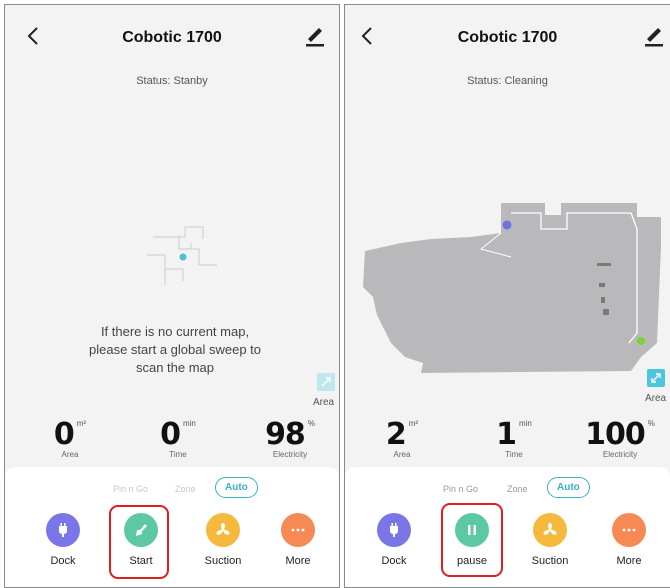 The image size is (670, 588). Describe the element at coordinates (172, 81) in the screenshot. I see `status-text: Status: Stanby` at that location.